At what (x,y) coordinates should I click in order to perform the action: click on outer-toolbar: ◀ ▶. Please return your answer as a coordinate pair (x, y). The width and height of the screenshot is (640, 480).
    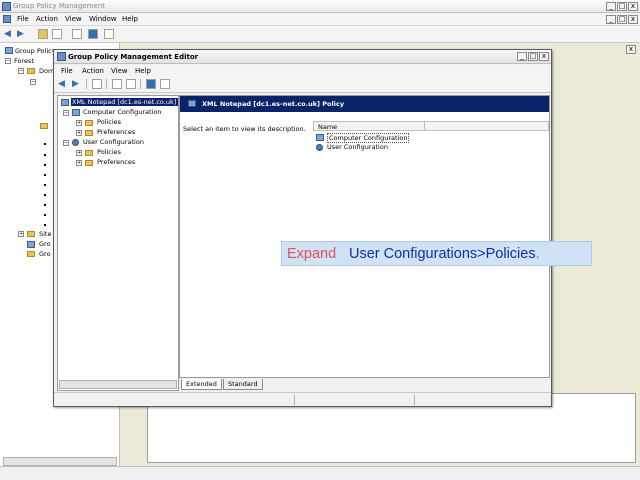
    Looking at the image, I should click on (320, 34).